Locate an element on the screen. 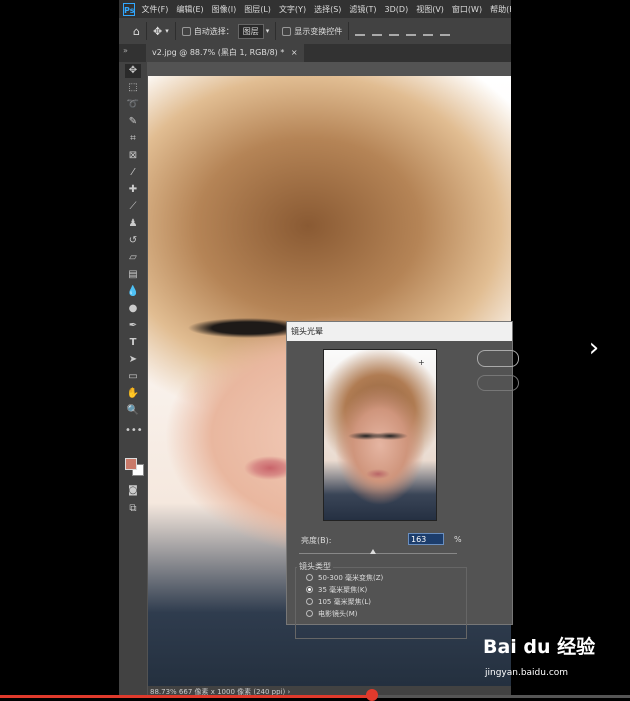  layer-select-dropdown: 图层 is located at coordinates (250, 31).